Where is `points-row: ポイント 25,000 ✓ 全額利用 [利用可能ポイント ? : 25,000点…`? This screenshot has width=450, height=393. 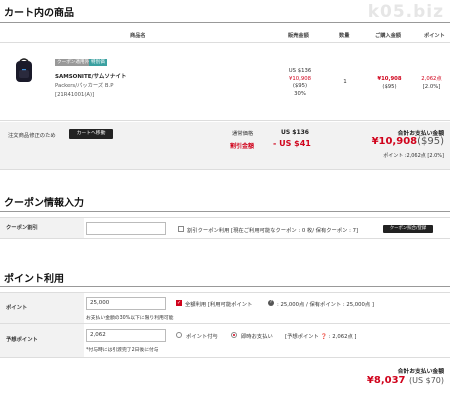 points-row: ポイント 25,000 ✓ 全額利用 [利用可能ポイント ? : 25,000点… is located at coordinates (225, 308).